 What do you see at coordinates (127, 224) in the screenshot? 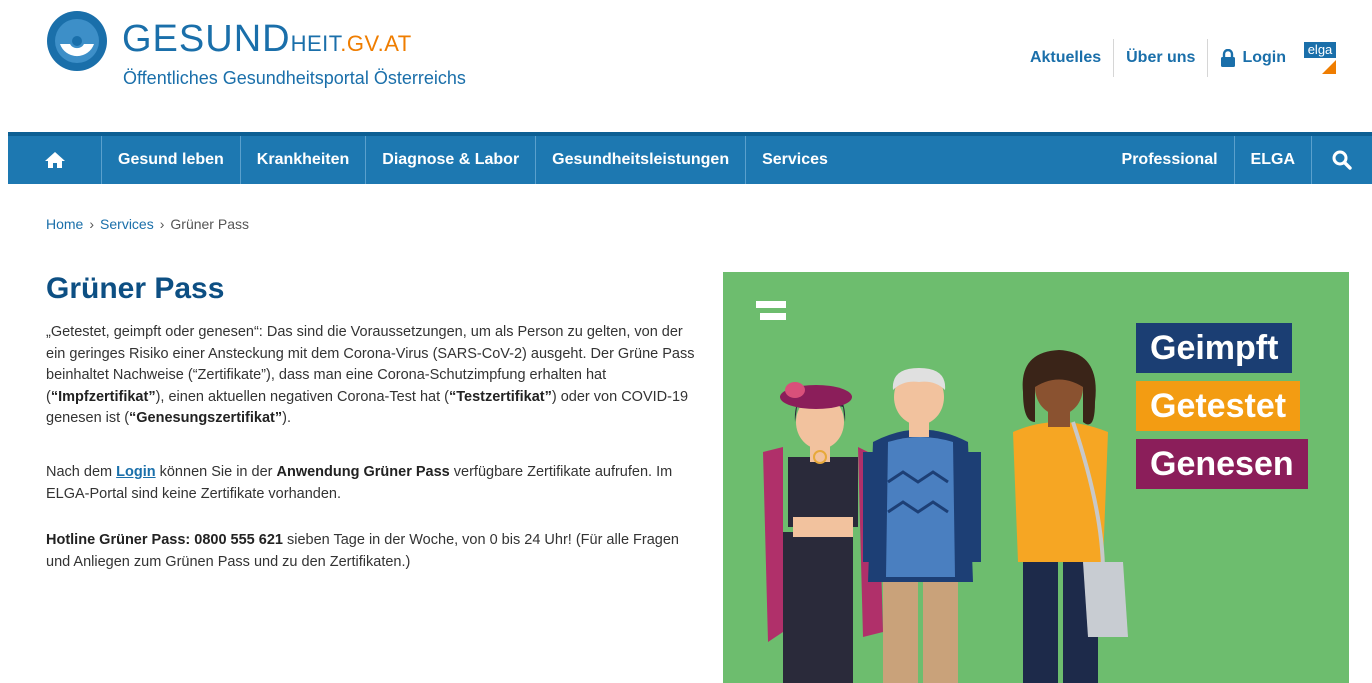
I see `breadcrumb-services: Services` at bounding box center [127, 224].